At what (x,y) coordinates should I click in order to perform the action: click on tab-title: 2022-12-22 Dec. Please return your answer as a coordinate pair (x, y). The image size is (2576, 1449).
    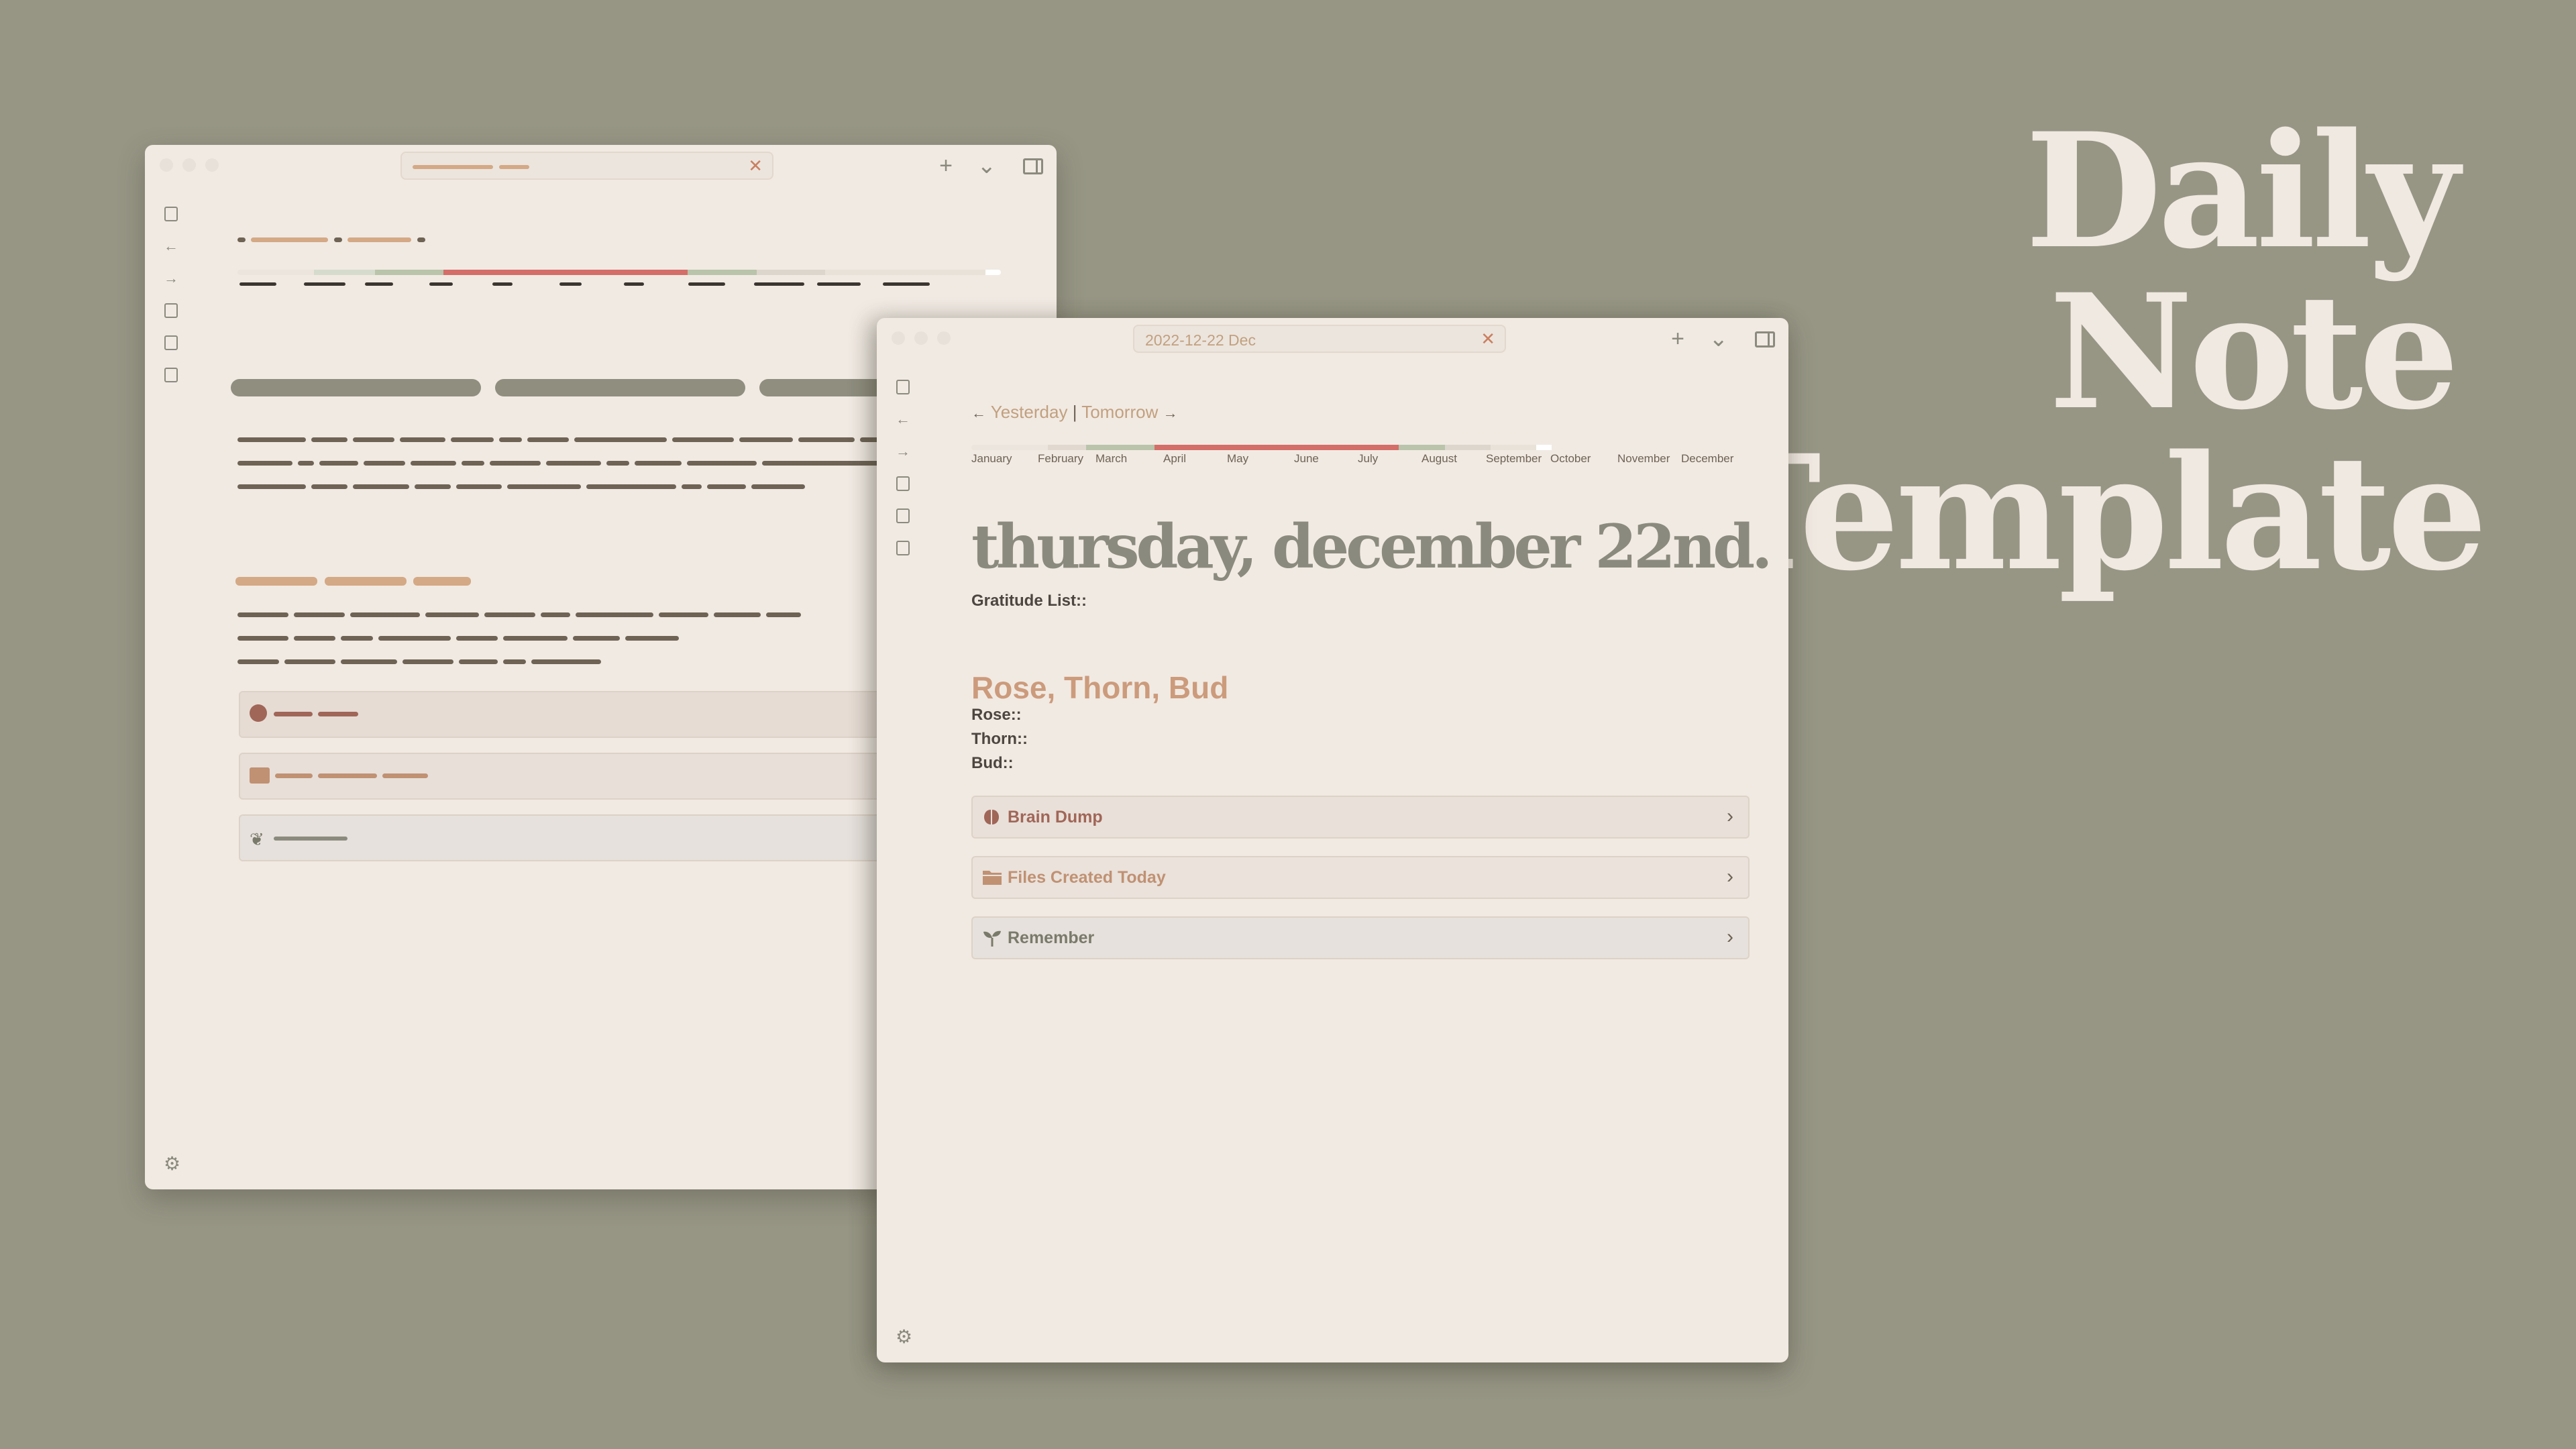
    Looking at the image, I should click on (1200, 340).